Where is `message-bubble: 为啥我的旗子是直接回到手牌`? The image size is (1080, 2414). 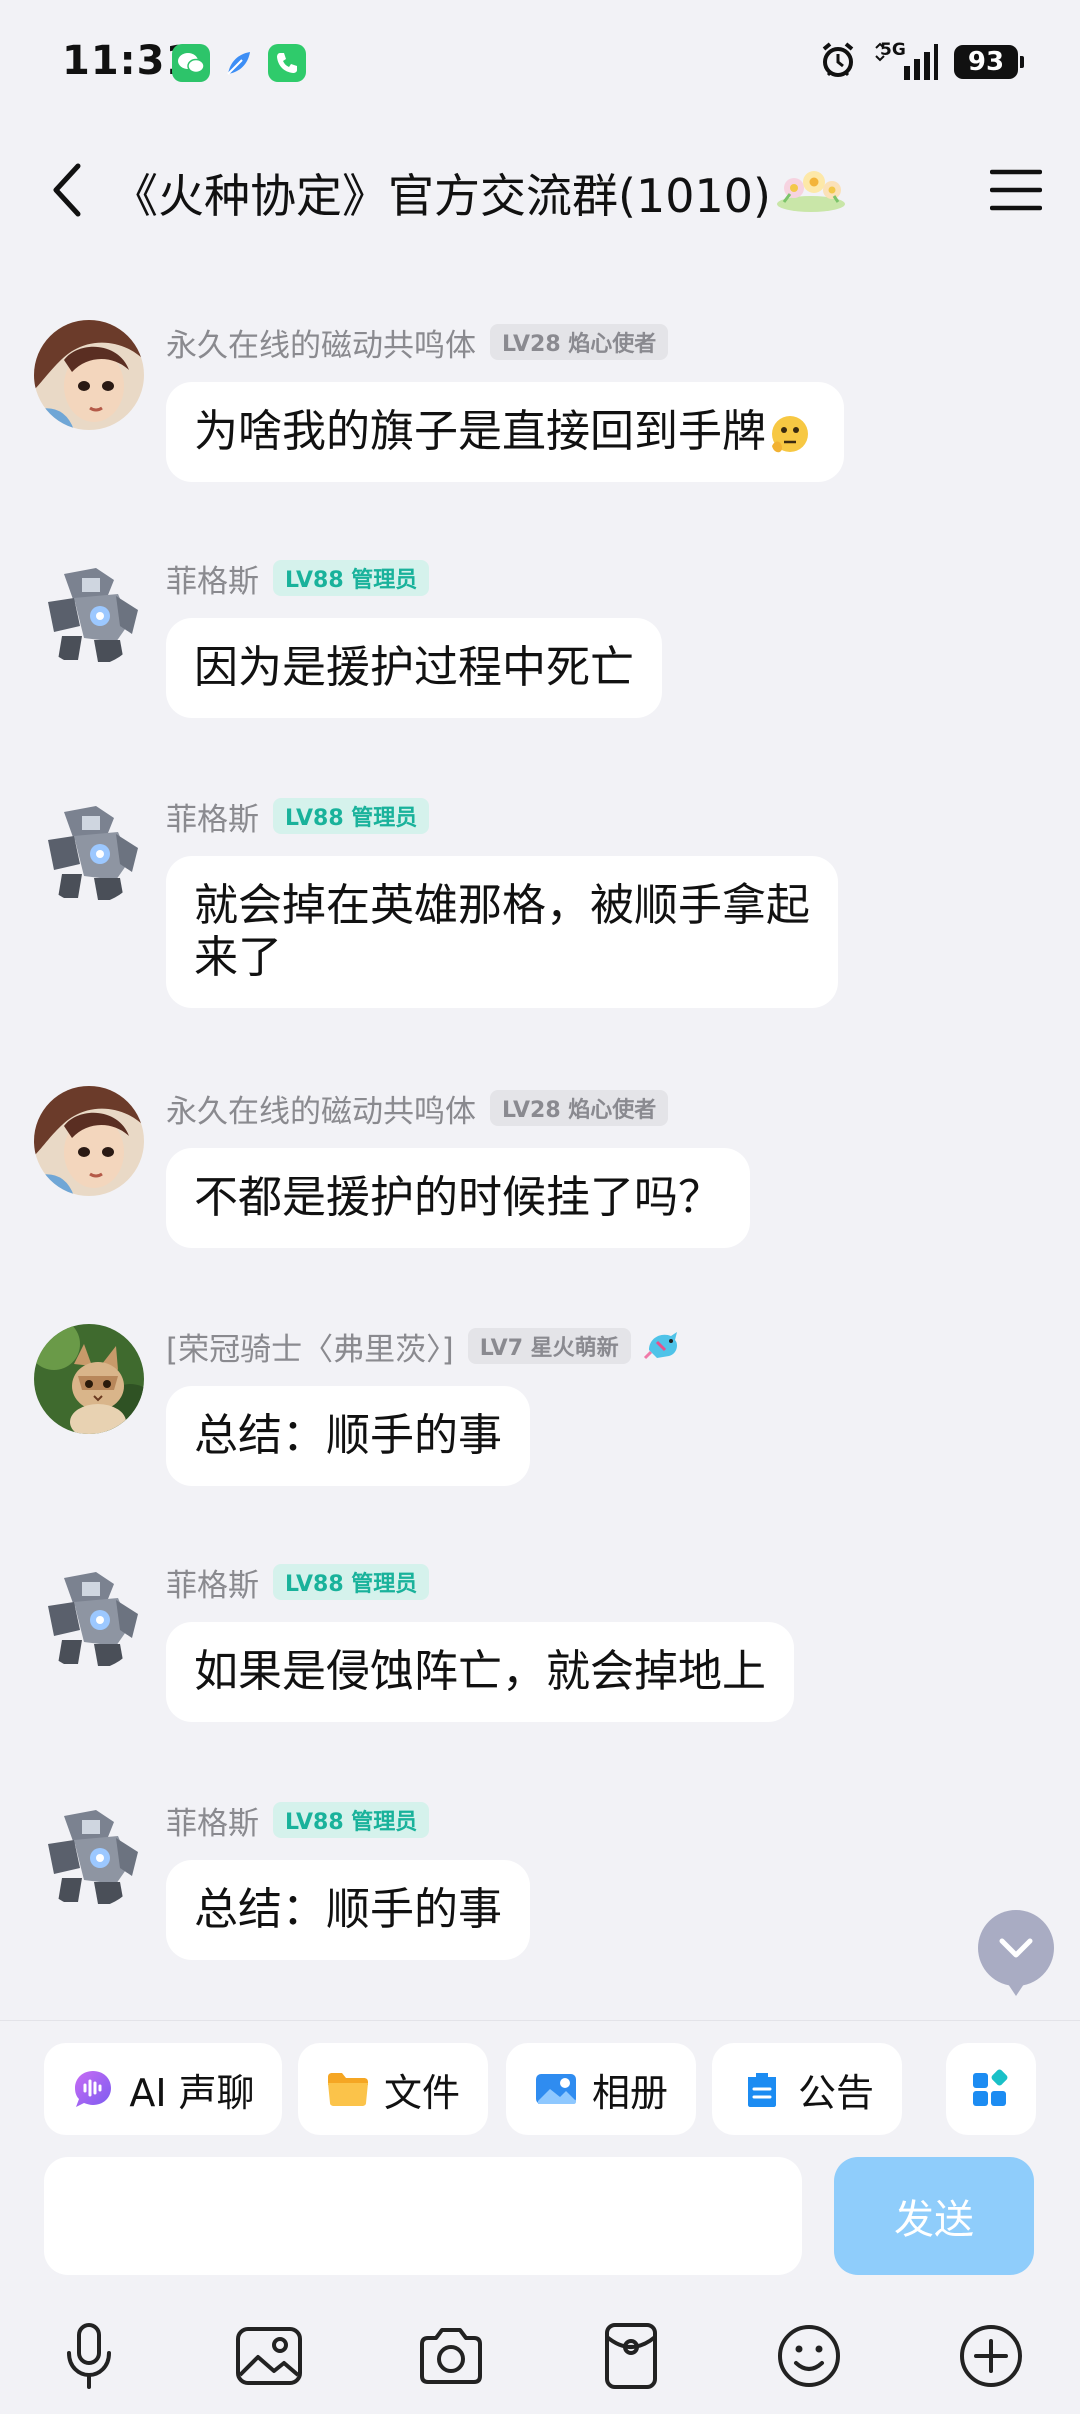 message-bubble: 为啥我的旗子是直接回到手牌 is located at coordinates (505, 432).